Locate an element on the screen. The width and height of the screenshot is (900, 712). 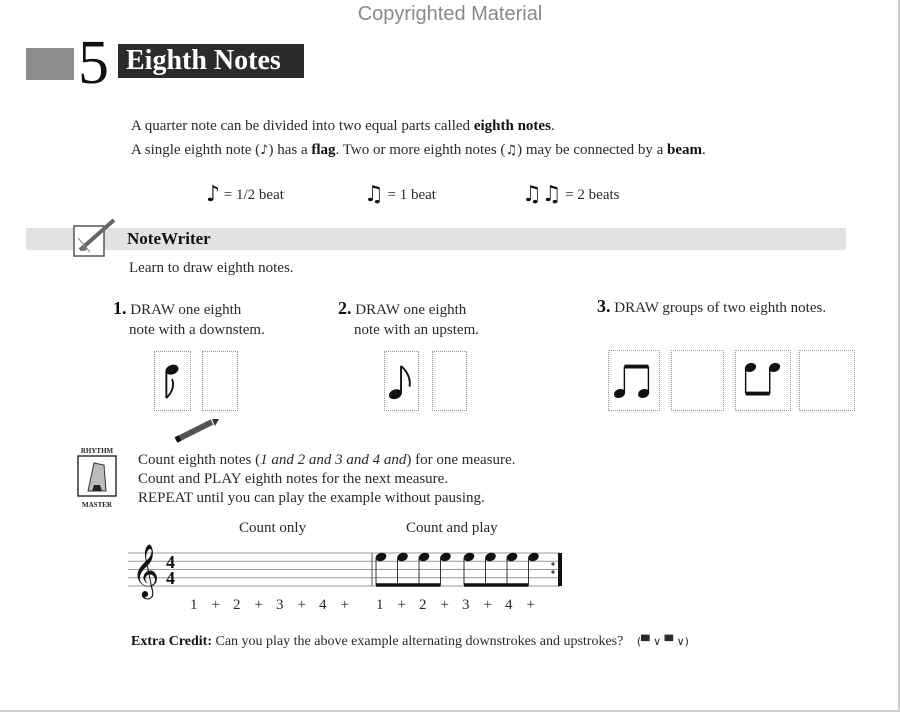
step-3: 3. DRAW groups of two eighth notes. is located at coordinates (711, 307).